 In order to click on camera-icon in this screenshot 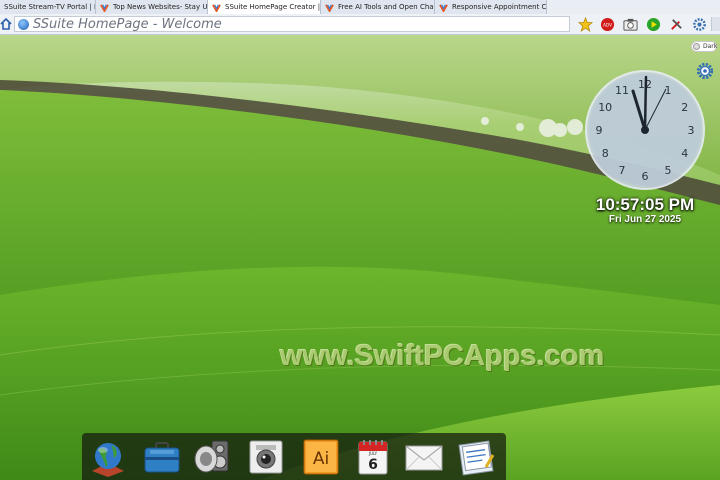, I will do `click(266, 457)`.